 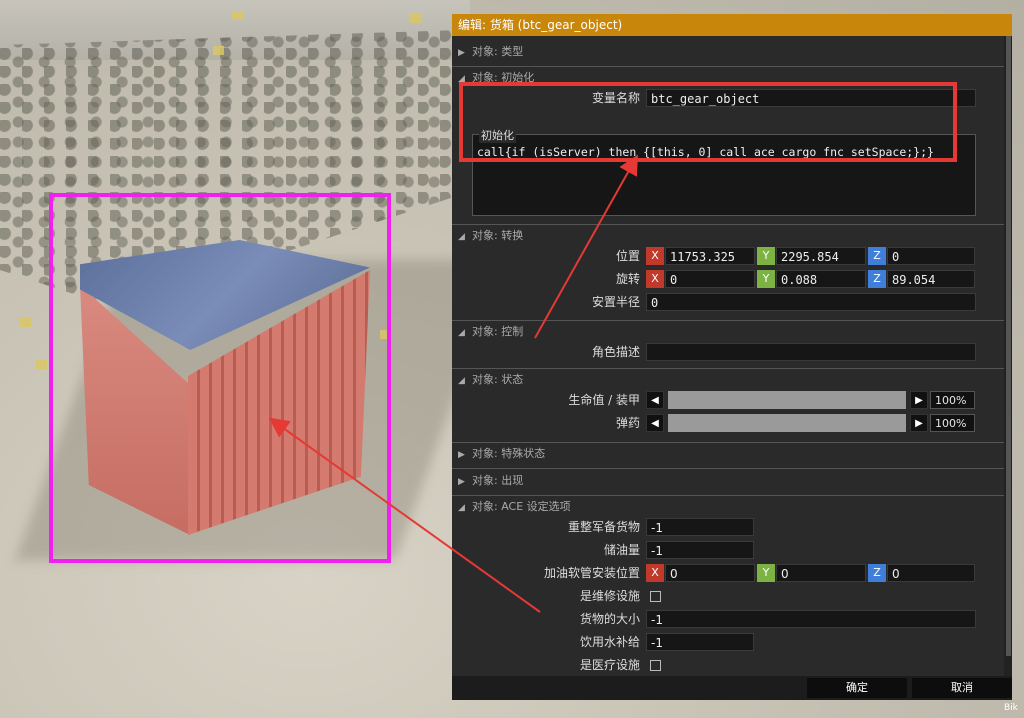 I want to click on placement-radius-field: 0, so click(x=811, y=302).